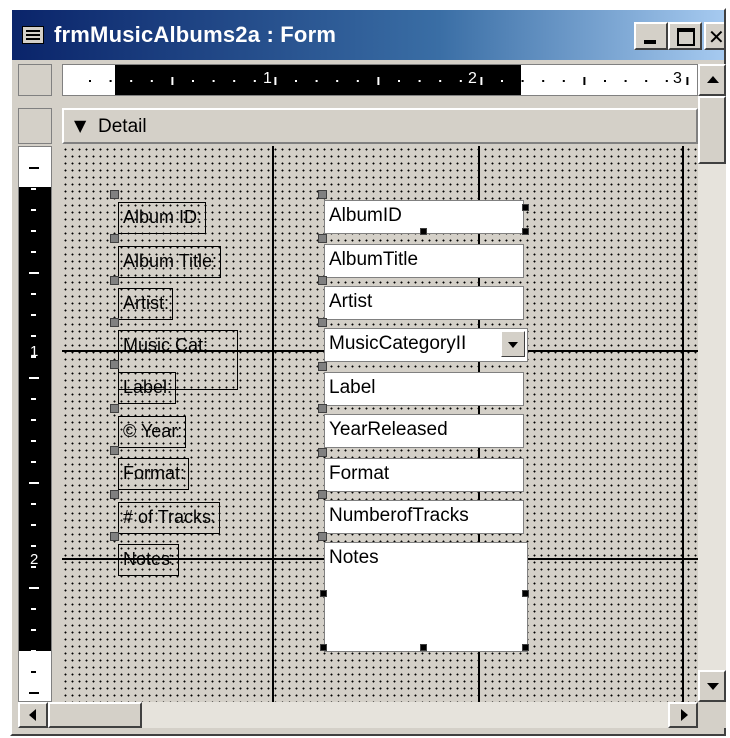 The height and width of the screenshot is (738, 730). What do you see at coordinates (424, 431) in the screenshot?
I see `field-year-released: YearReleased` at bounding box center [424, 431].